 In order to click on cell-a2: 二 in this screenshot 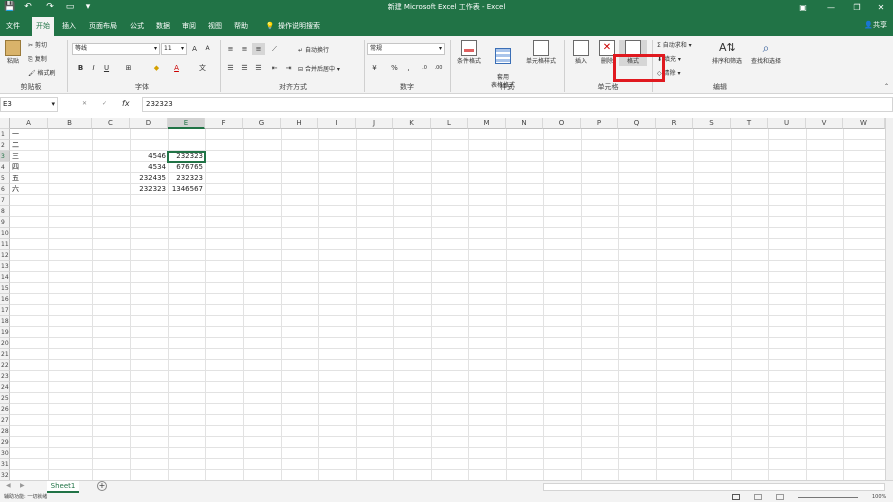, I will do `click(15, 145)`.